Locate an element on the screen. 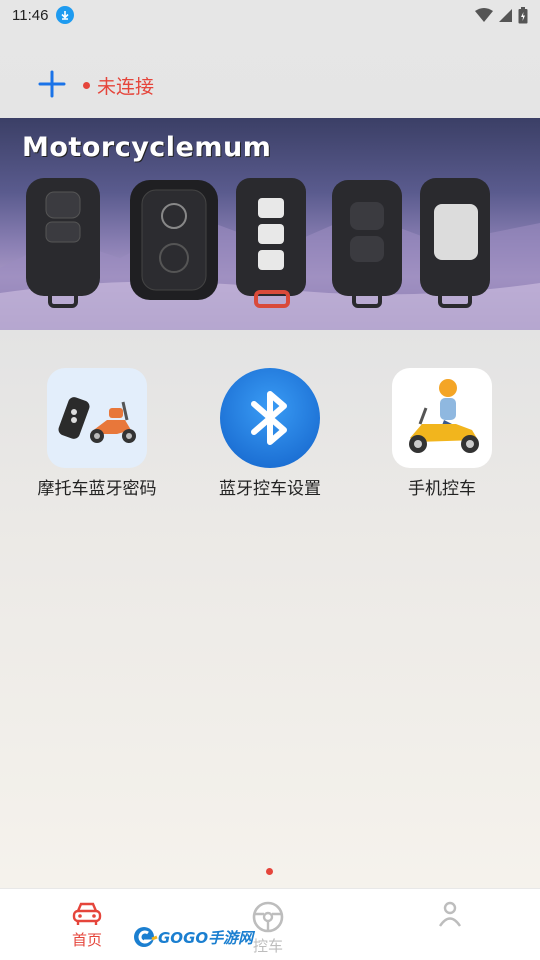  nav-home: 首页 is located at coordinates (87, 925).